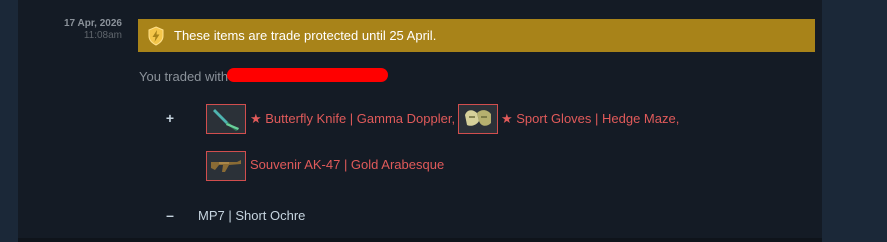 The image size is (887, 242). What do you see at coordinates (307, 75) in the screenshot?
I see `redacted-username` at bounding box center [307, 75].